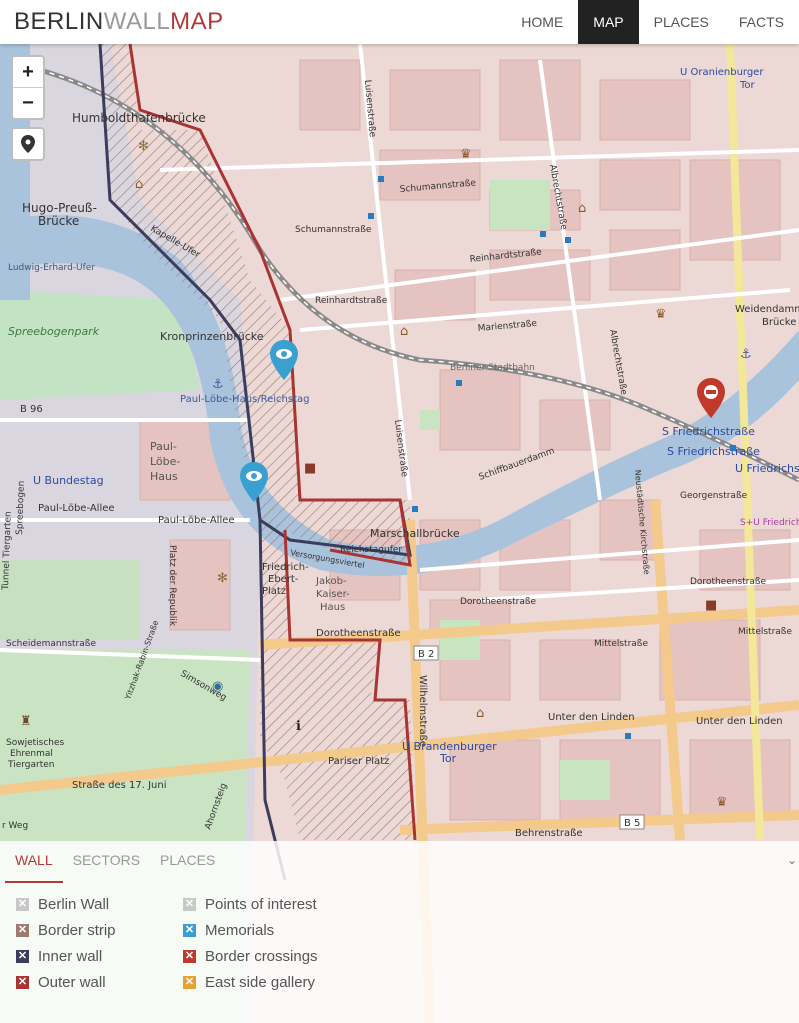 The image size is (799, 1023). What do you see at coordinates (371, 550) in the screenshot?
I see `label-reichstagufer: Reichstagufer` at bounding box center [371, 550].